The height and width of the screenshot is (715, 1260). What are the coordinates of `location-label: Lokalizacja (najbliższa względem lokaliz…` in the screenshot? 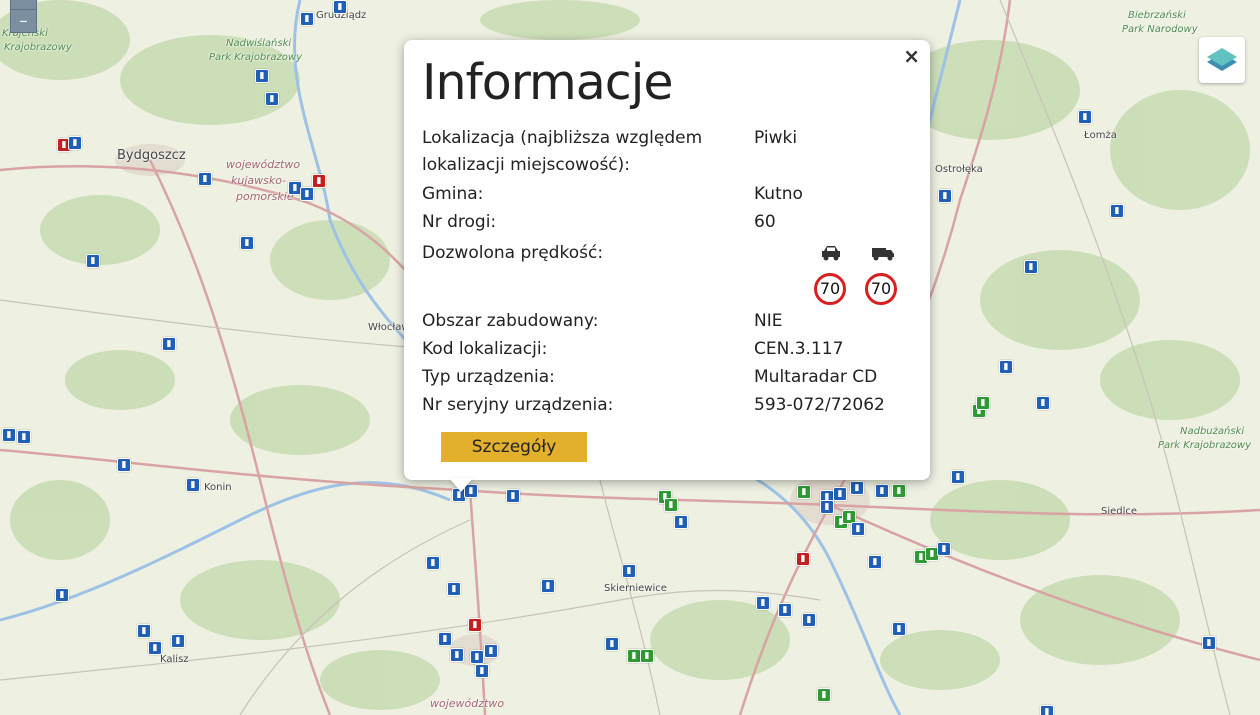 It's located at (562, 151).